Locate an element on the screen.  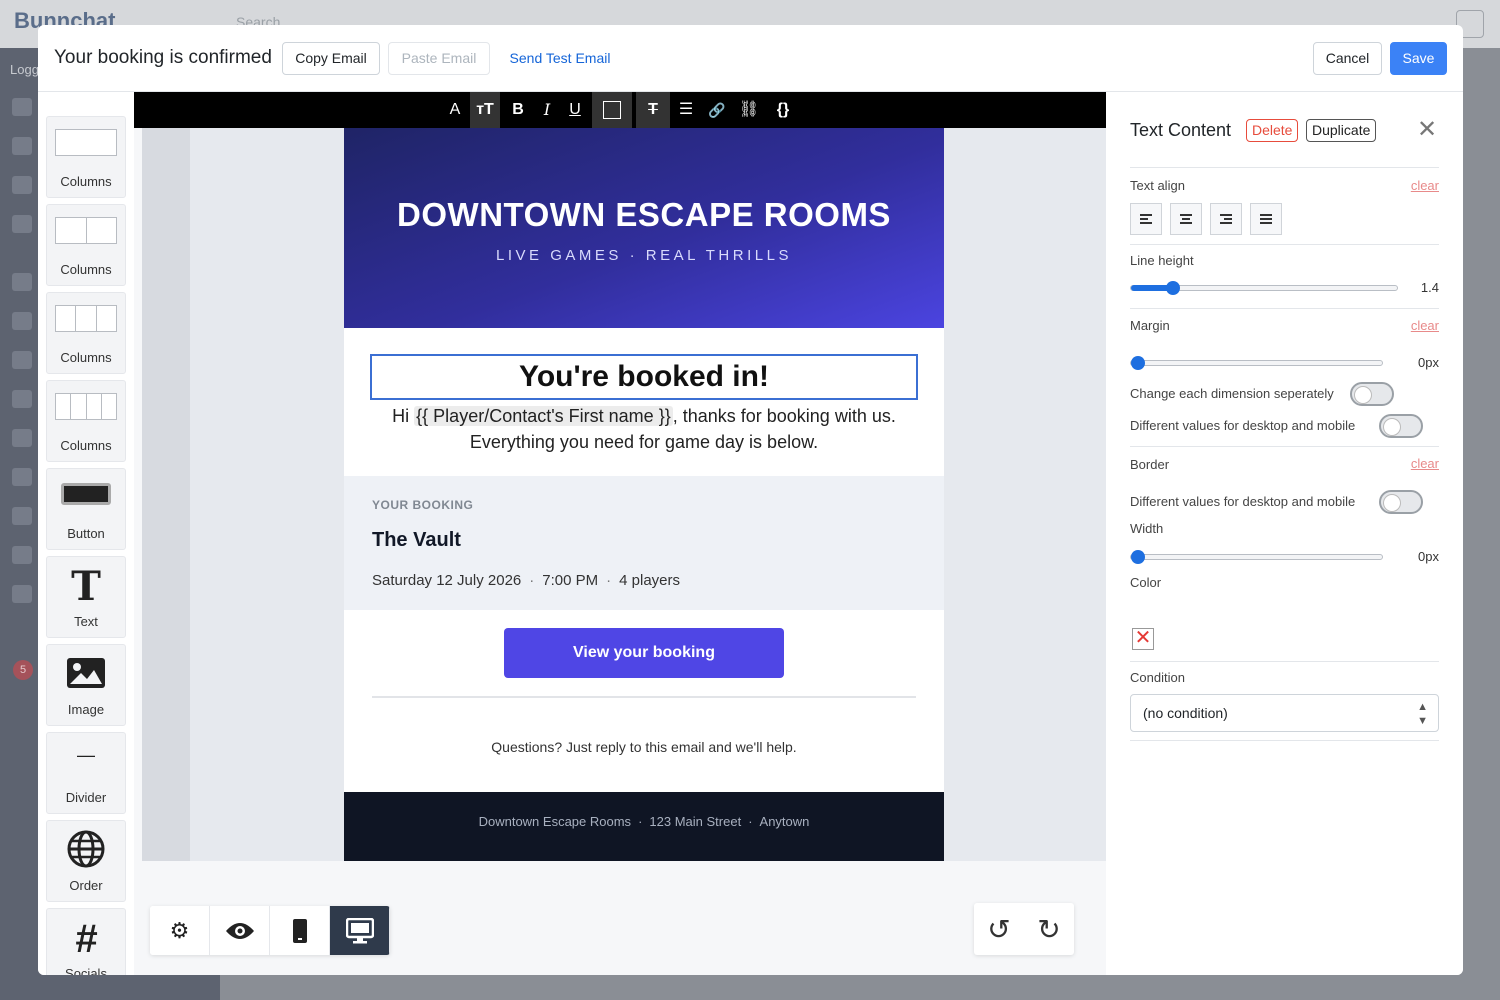
text-block-icon: T is located at coordinates (86, 586).